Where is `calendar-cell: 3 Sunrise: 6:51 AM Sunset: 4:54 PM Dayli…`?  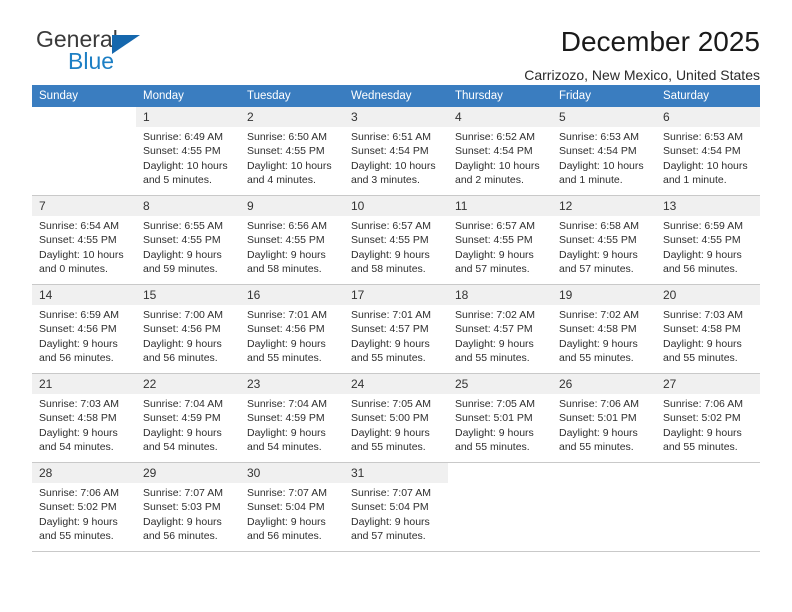
calendar-cell: 3 Sunrise: 6:51 AM Sunset: 4:54 PM Dayli… is located at coordinates (396, 151).